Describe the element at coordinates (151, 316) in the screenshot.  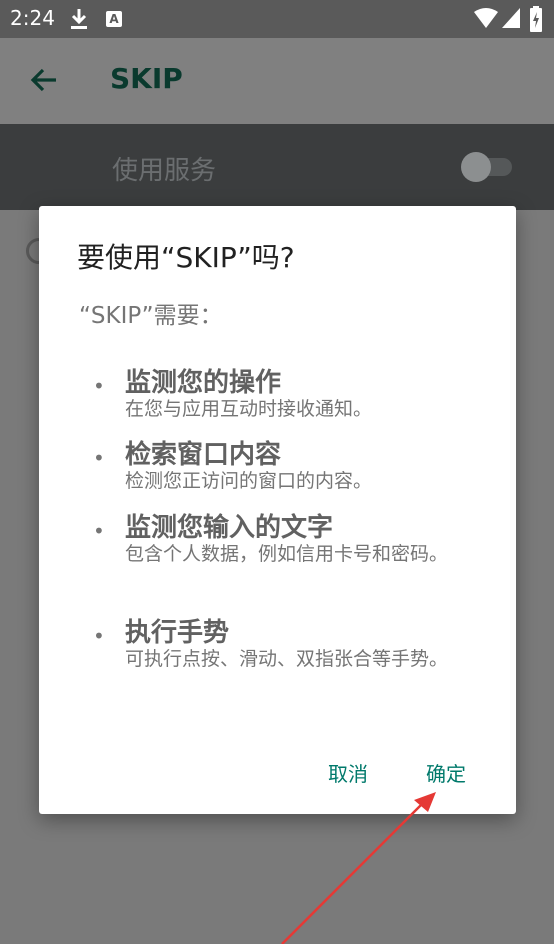
I see `dialog-subtitle: “SKIP”需要：` at that location.